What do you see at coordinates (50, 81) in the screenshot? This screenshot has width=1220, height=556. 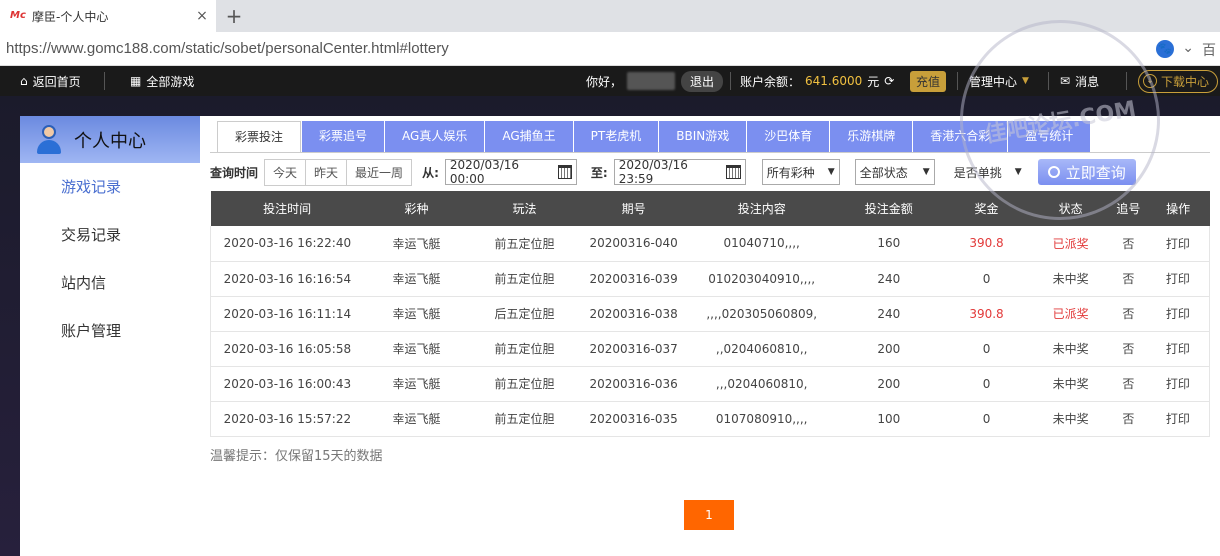 I see `home-link: ⌂ 返回首页` at bounding box center [50, 81].